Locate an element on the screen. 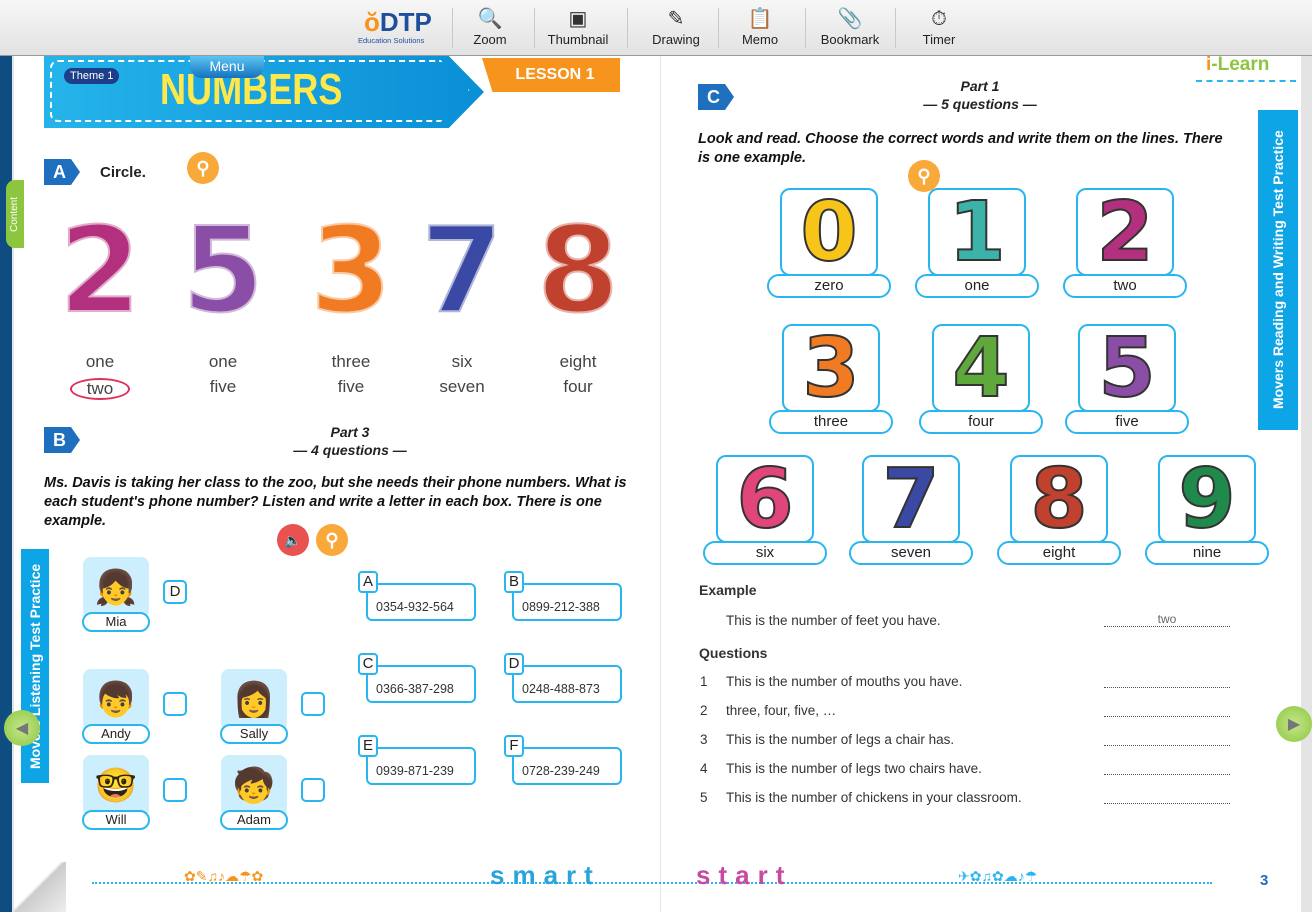 The width and height of the screenshot is (1312, 912). number-word: four is located at coordinates (981, 422).